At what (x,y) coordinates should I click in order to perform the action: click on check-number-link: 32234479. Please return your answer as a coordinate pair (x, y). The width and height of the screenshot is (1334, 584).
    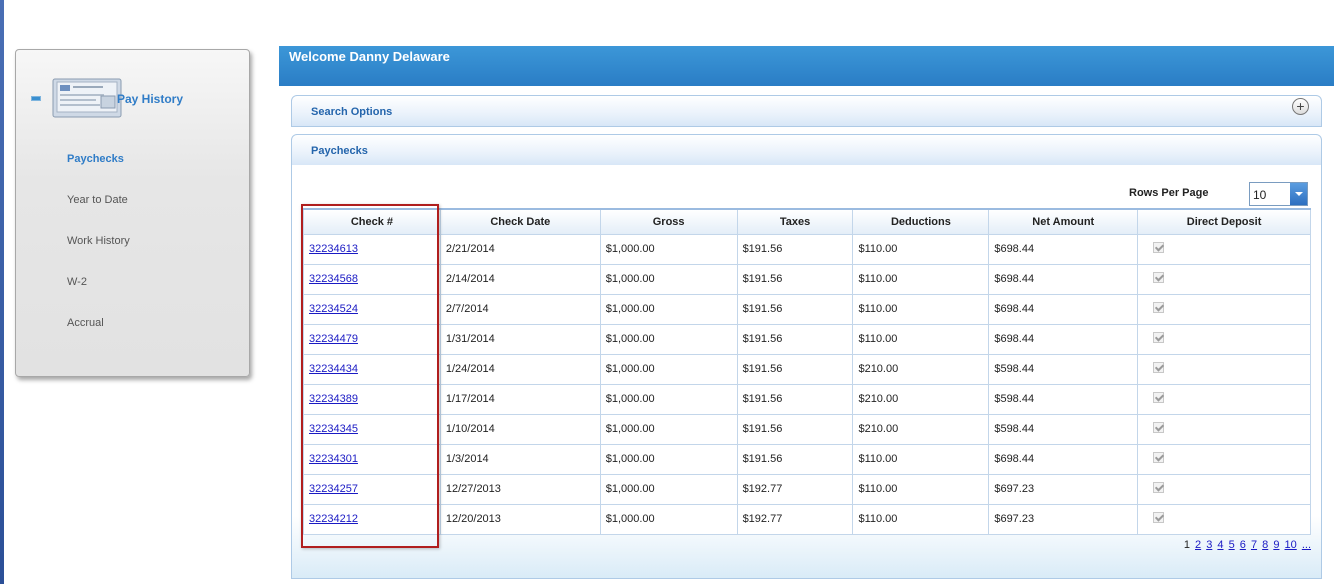
    Looking at the image, I should click on (333, 339).